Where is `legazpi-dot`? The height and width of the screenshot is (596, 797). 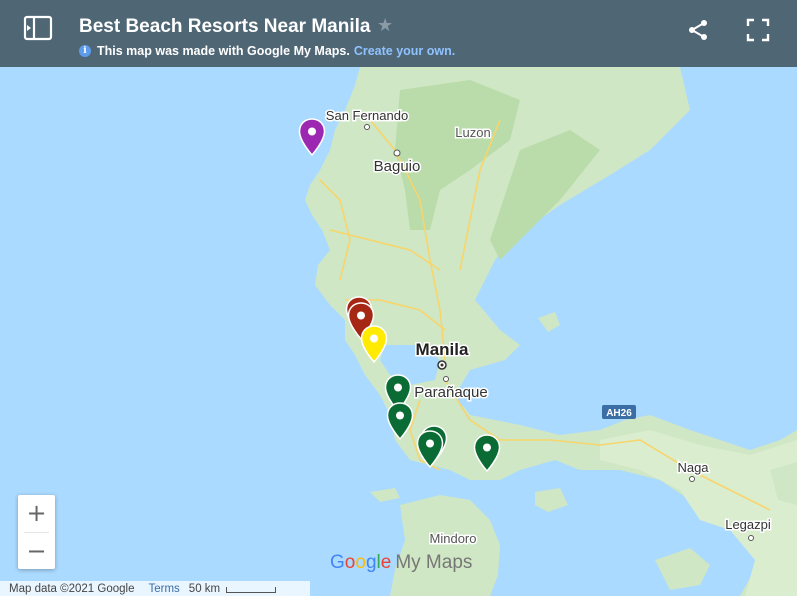
legazpi-dot is located at coordinates (751, 538).